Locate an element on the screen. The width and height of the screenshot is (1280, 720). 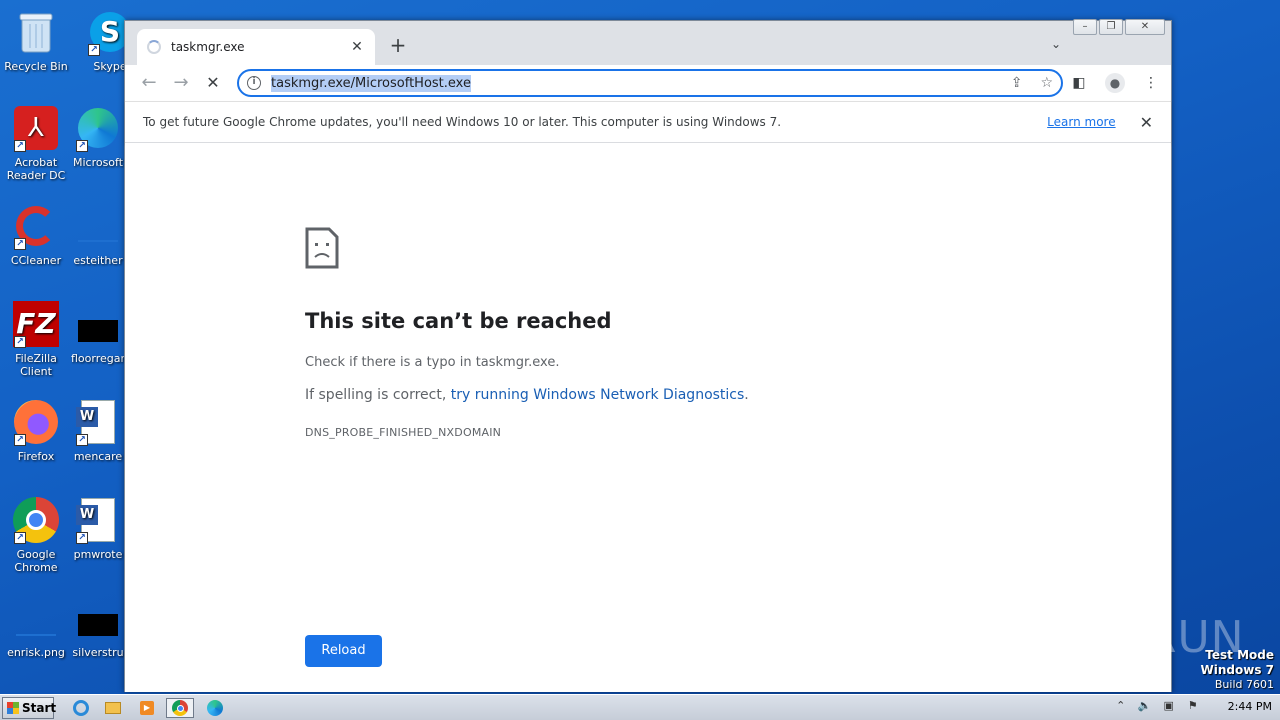
test-mode-line2: Windows 7 is located at coordinates (1237, 670).